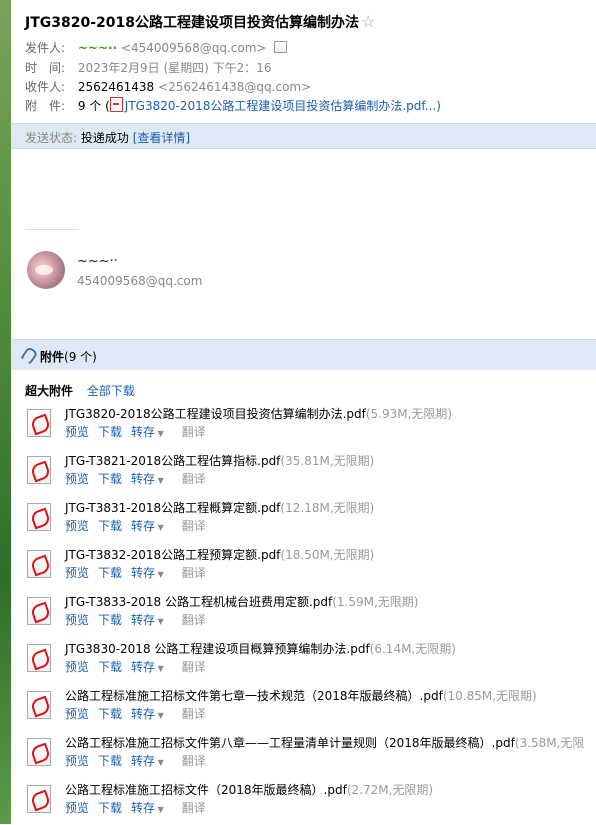 This screenshot has height=825, width=596. What do you see at coordinates (45, 68) in the screenshot?
I see `time-label: 时 间:` at bounding box center [45, 68].